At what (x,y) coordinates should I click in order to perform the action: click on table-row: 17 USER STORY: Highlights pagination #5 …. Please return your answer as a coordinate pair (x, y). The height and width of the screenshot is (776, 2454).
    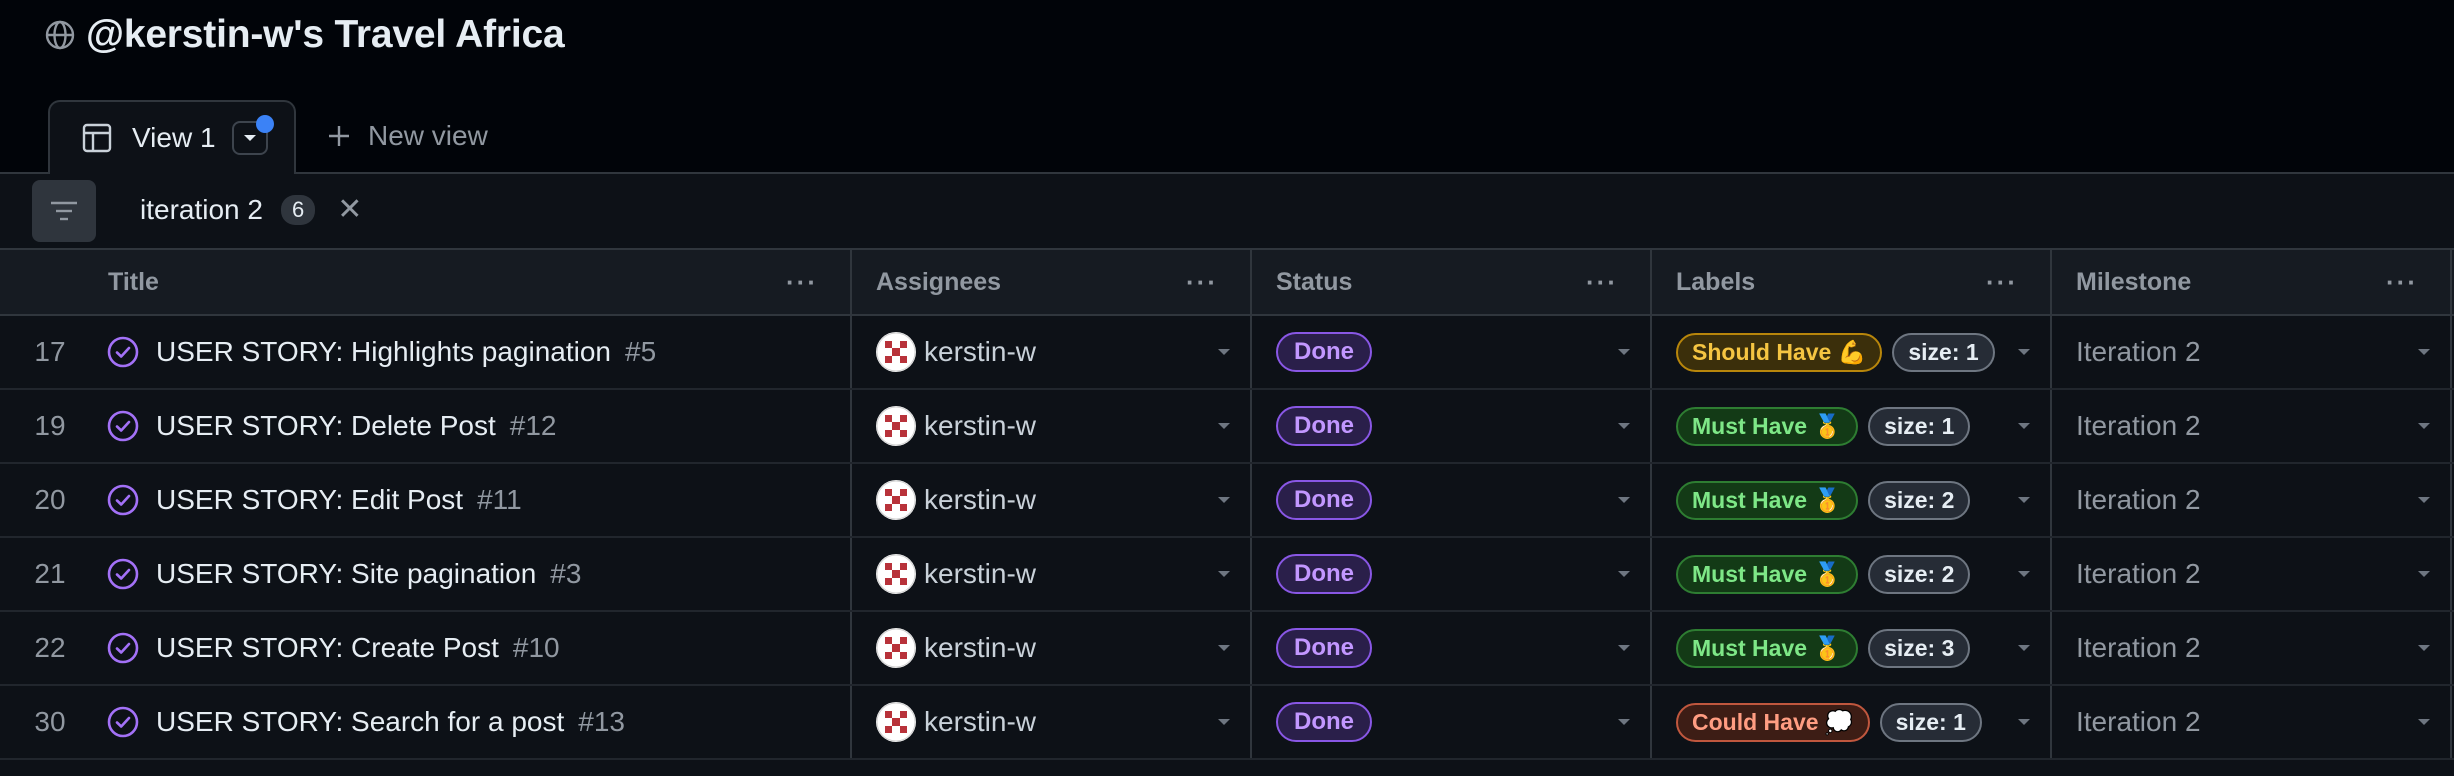
    Looking at the image, I should click on (1227, 353).